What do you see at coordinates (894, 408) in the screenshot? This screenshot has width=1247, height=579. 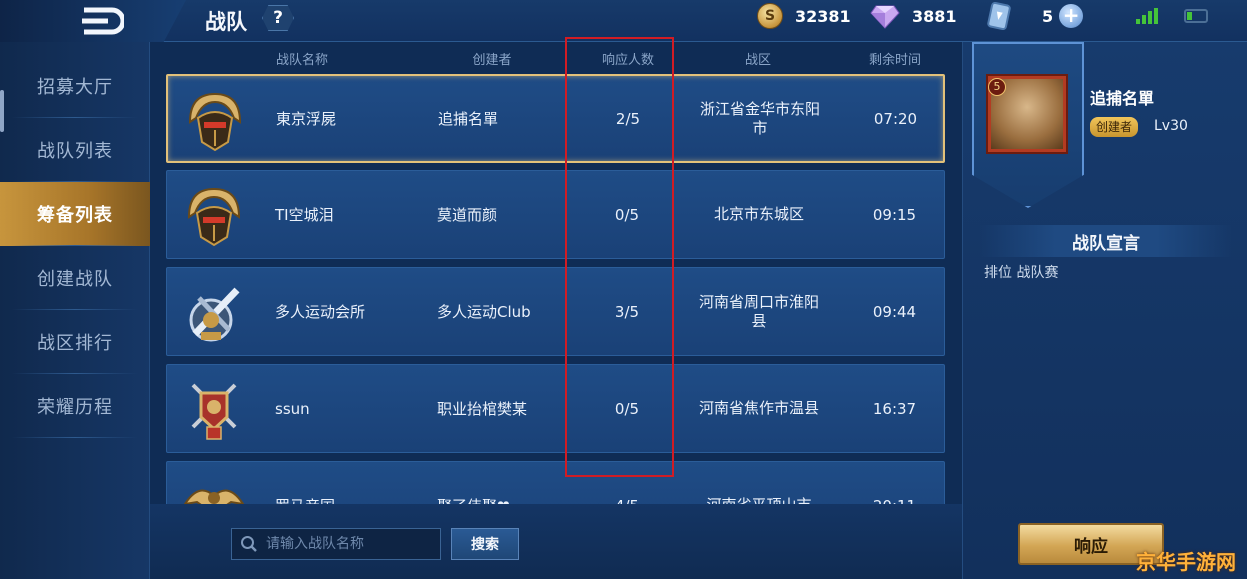 I see `time-left: 16:37` at bounding box center [894, 408].